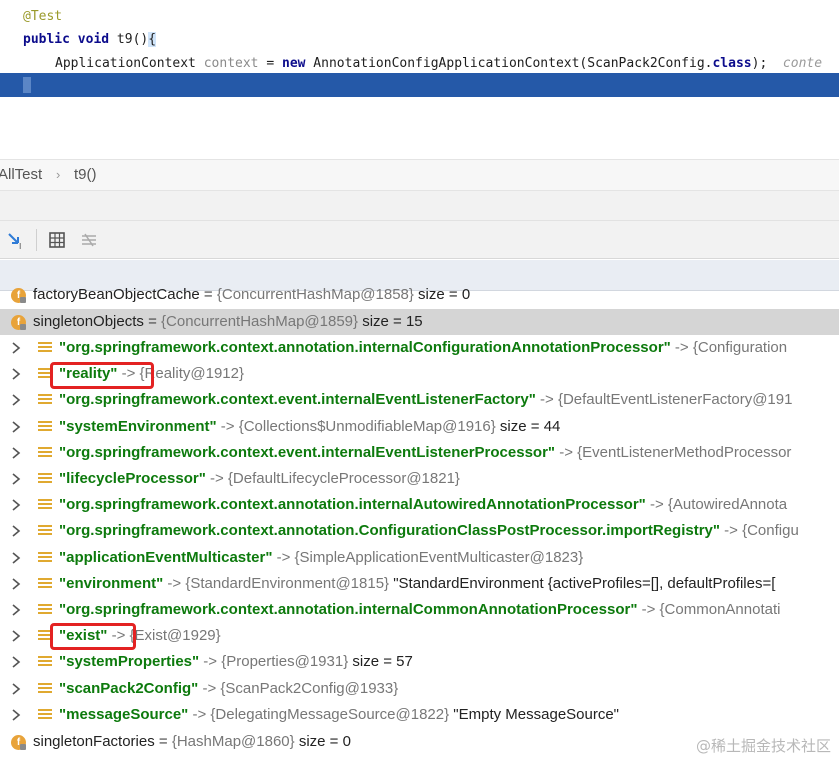 This screenshot has width=839, height=762. Describe the element at coordinates (233, 741) in the screenshot. I see `field-value: {HashMap@1860}` at that location.